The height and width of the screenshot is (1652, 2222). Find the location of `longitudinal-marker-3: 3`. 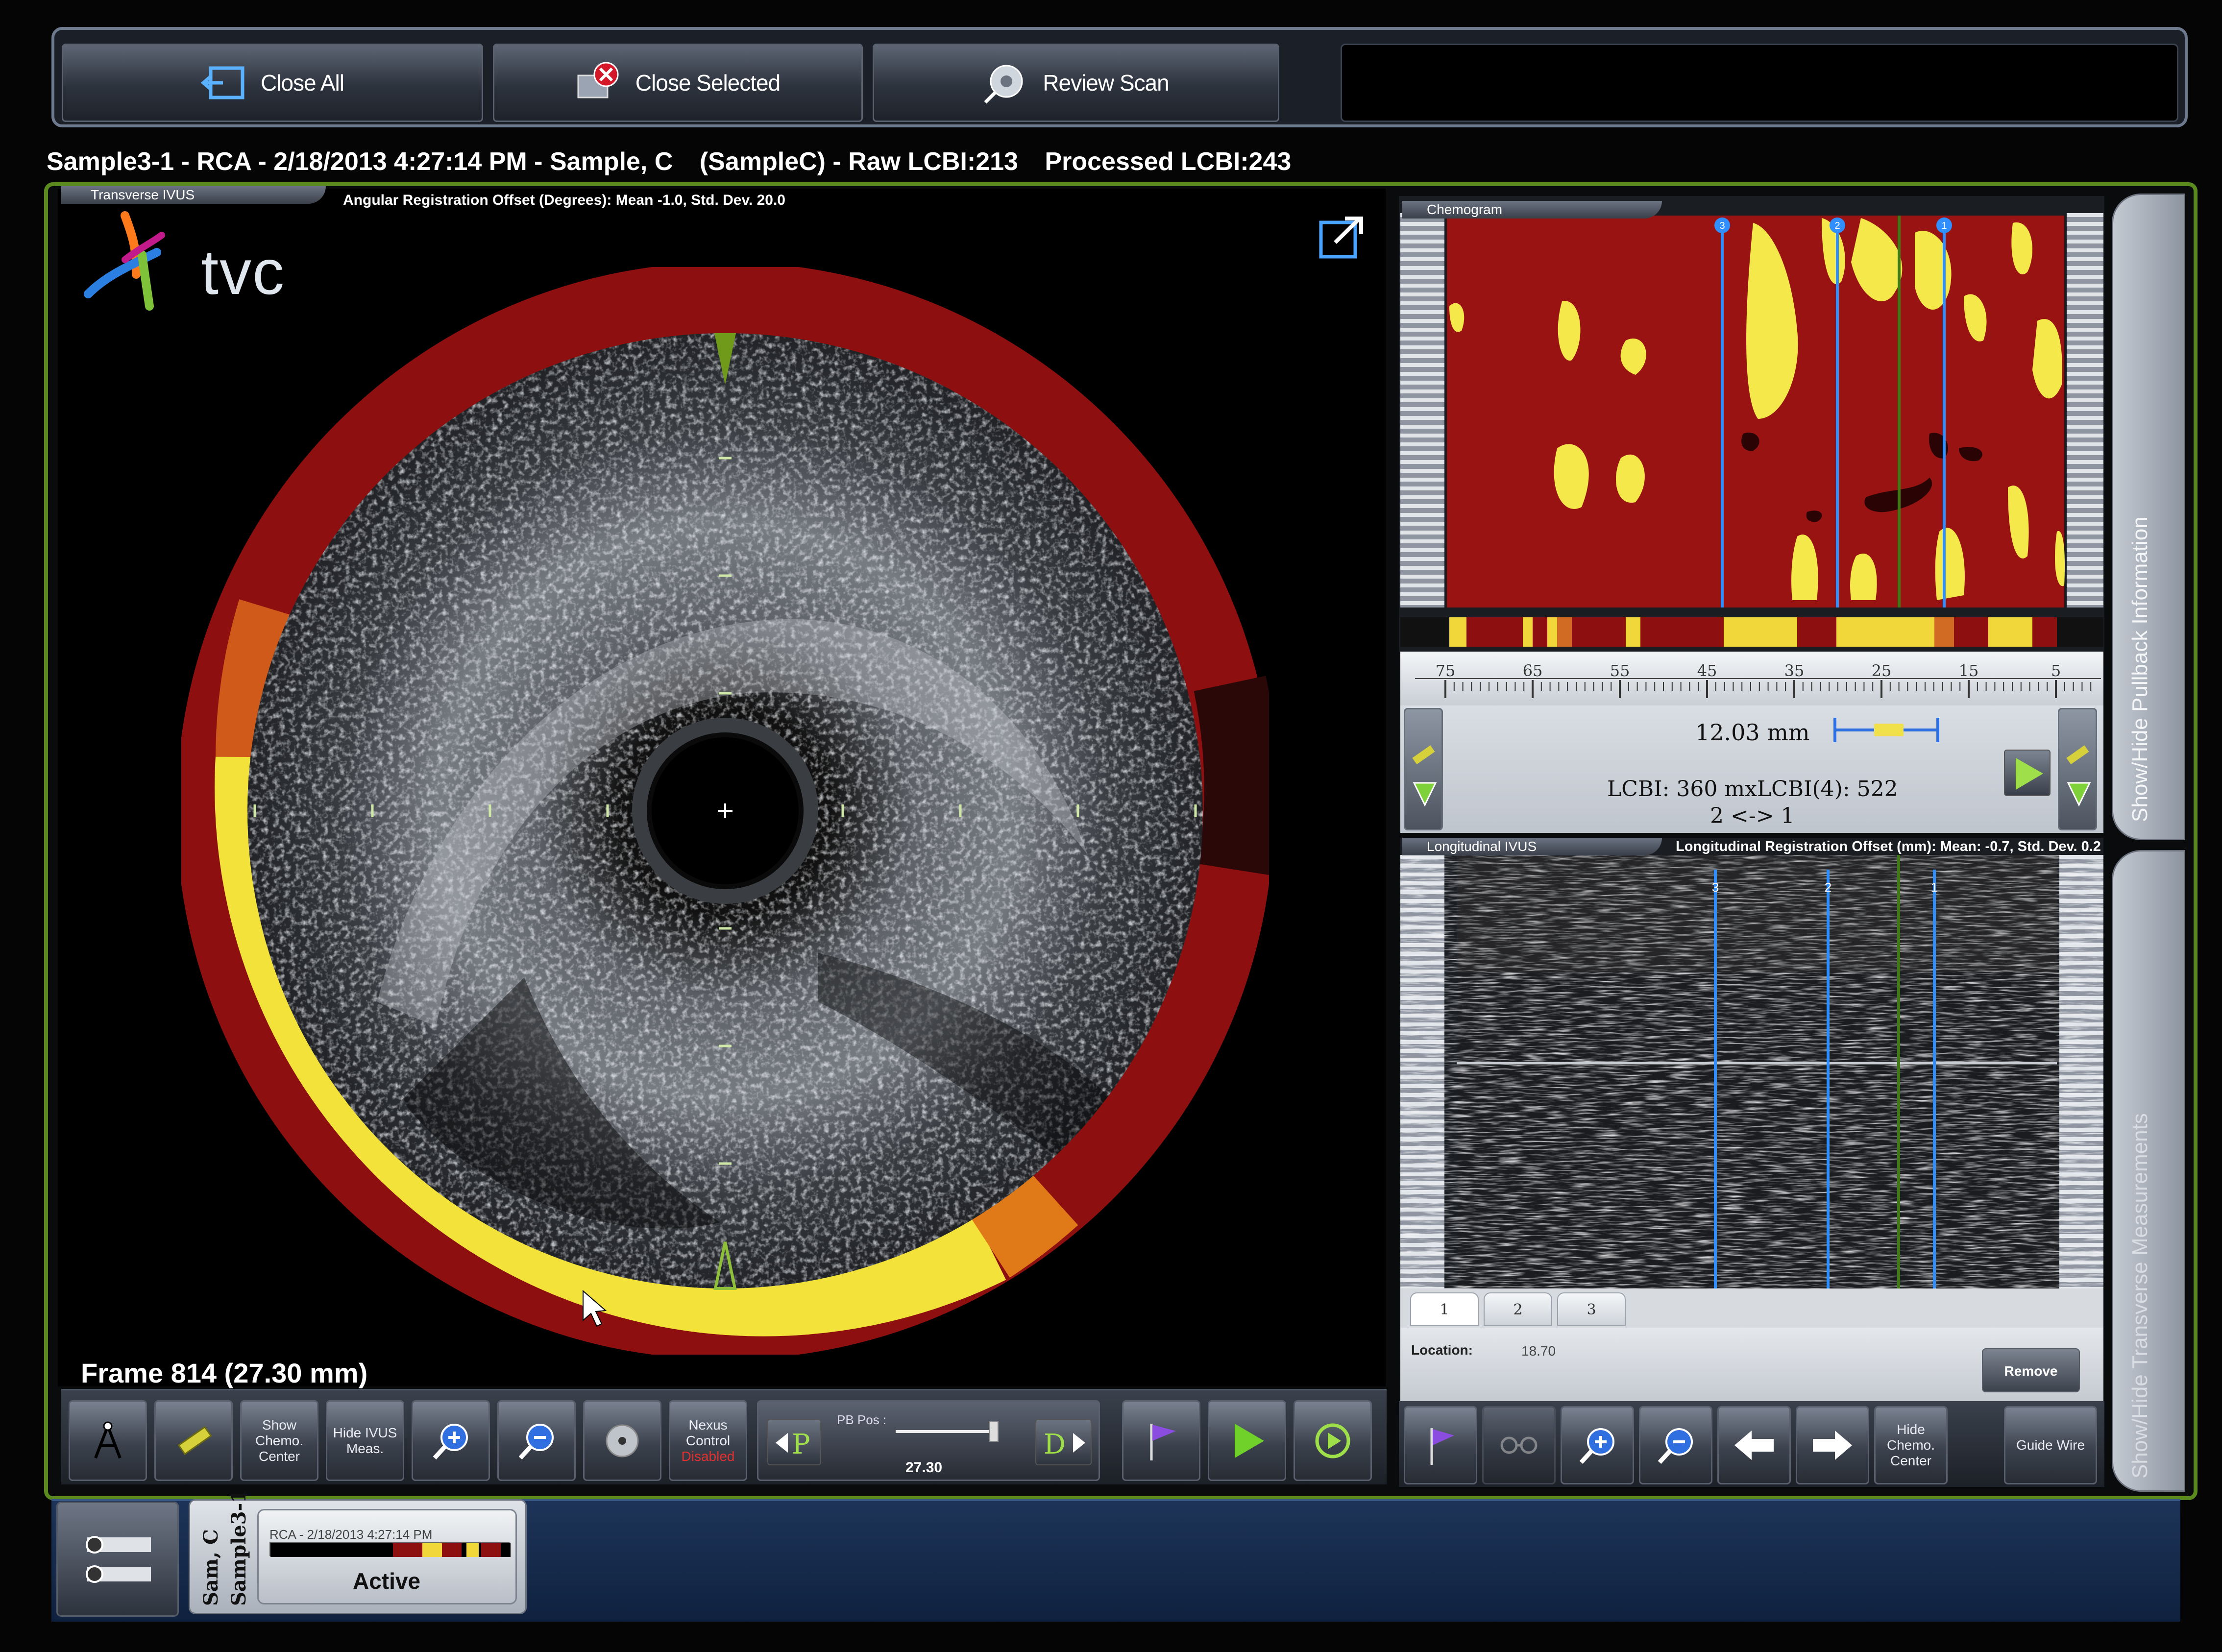

longitudinal-marker-3: 3 is located at coordinates (1715, 888).